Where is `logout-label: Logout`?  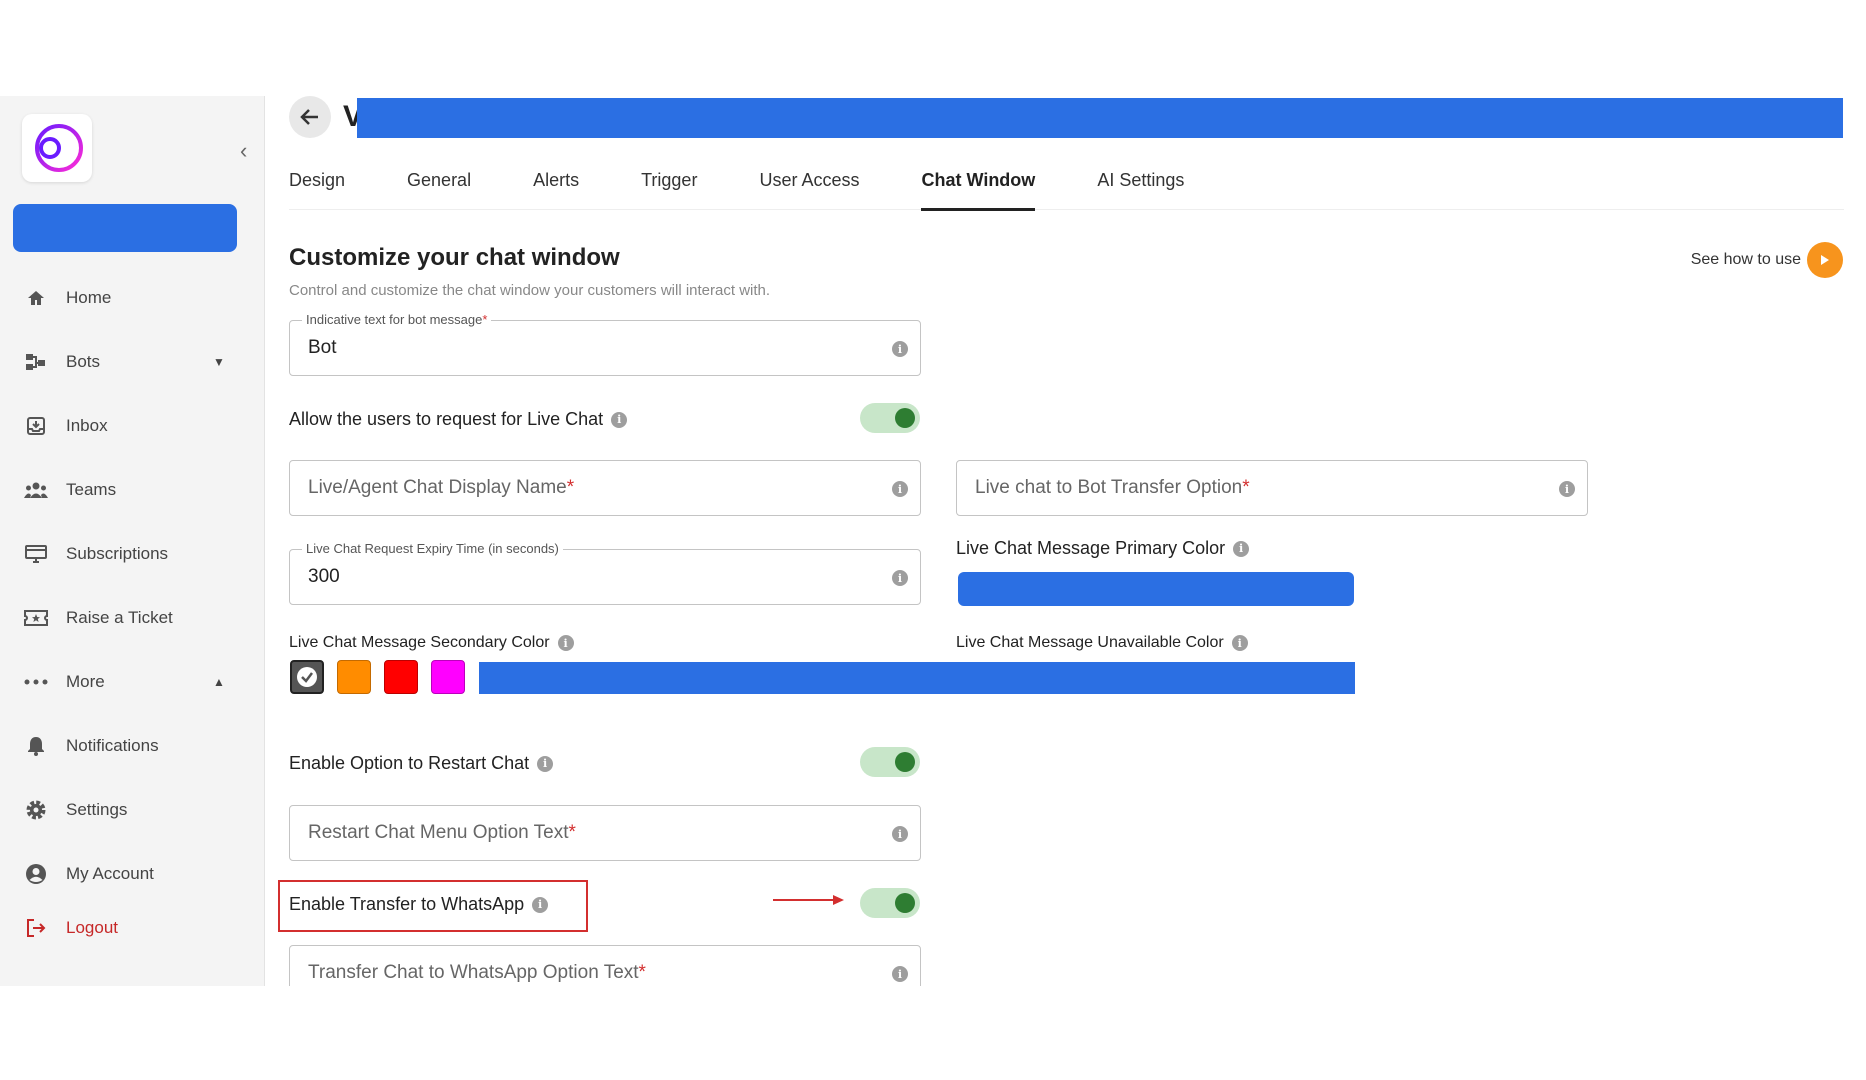
logout-label: Logout is located at coordinates (92, 927).